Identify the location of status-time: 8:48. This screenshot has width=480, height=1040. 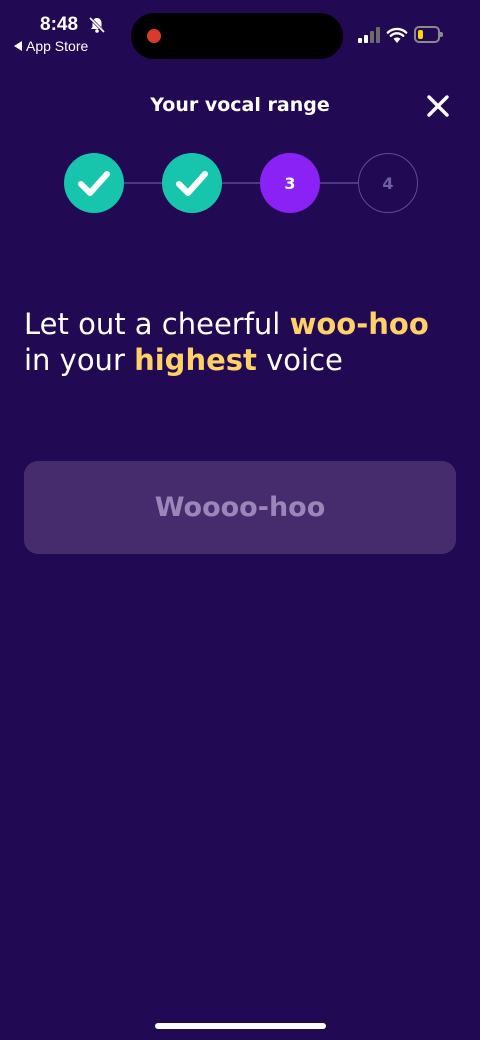
(59, 24).